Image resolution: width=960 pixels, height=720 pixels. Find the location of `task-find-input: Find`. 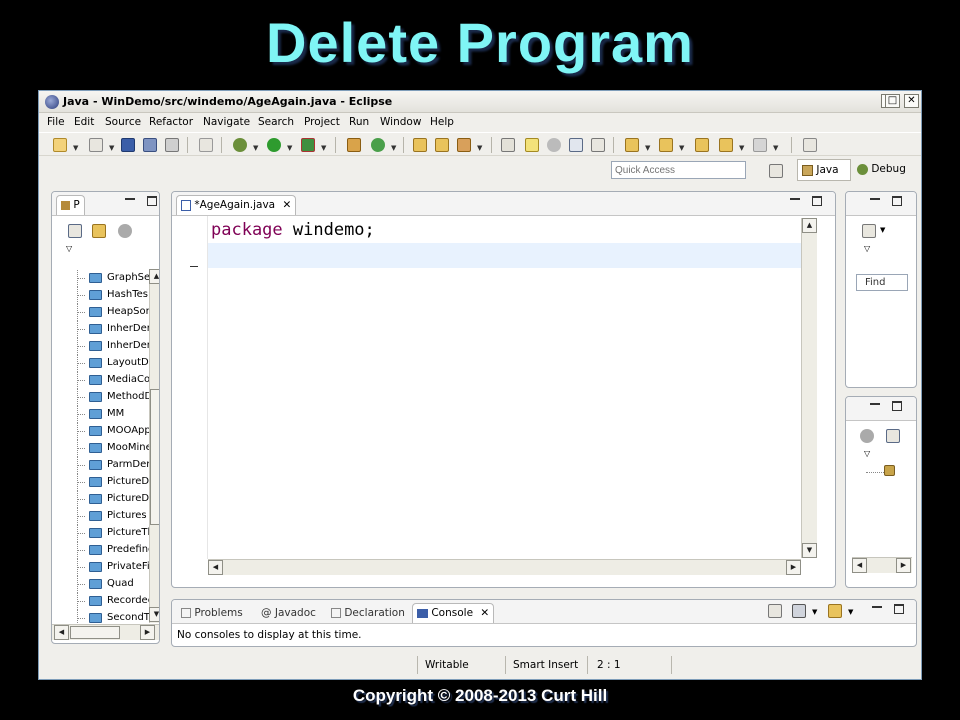

task-find-input: Find is located at coordinates (882, 282).